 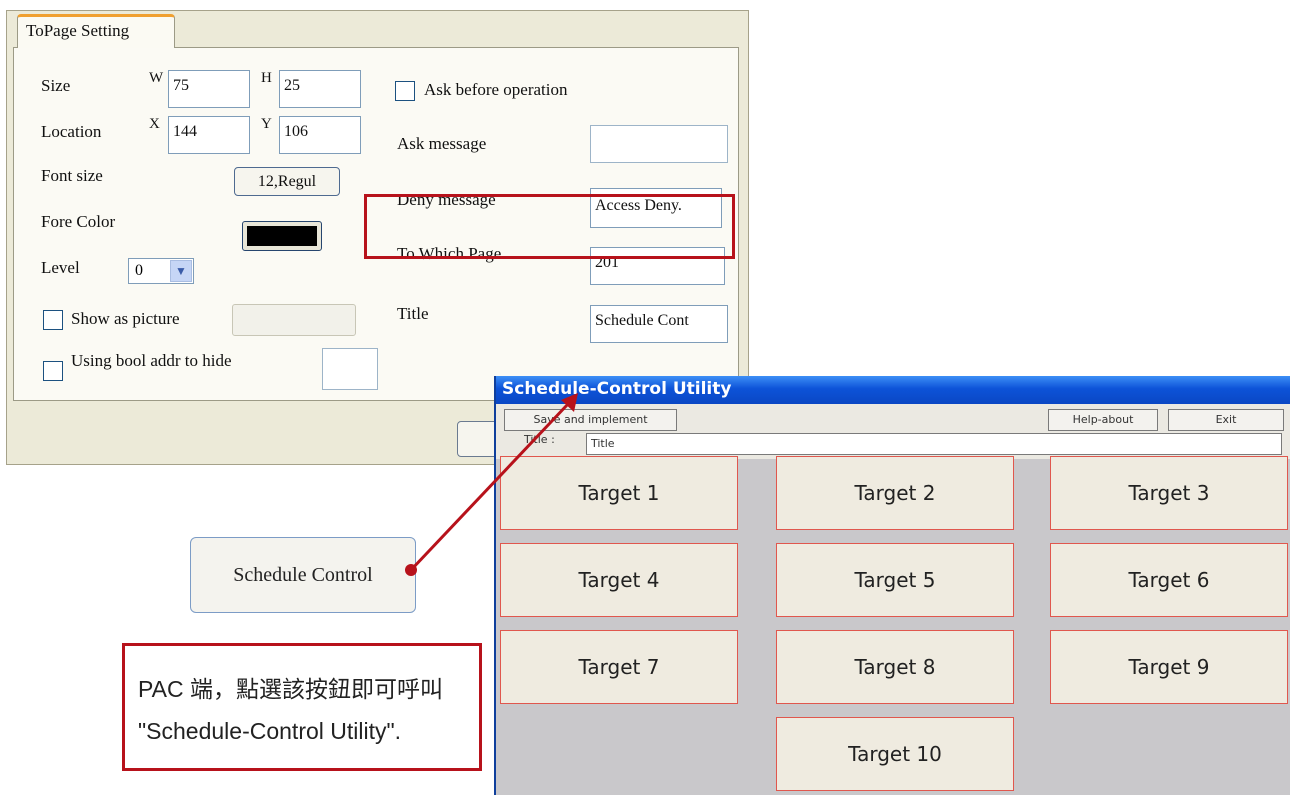 I want to click on chevron-down-icon: ▼, so click(x=181, y=271).